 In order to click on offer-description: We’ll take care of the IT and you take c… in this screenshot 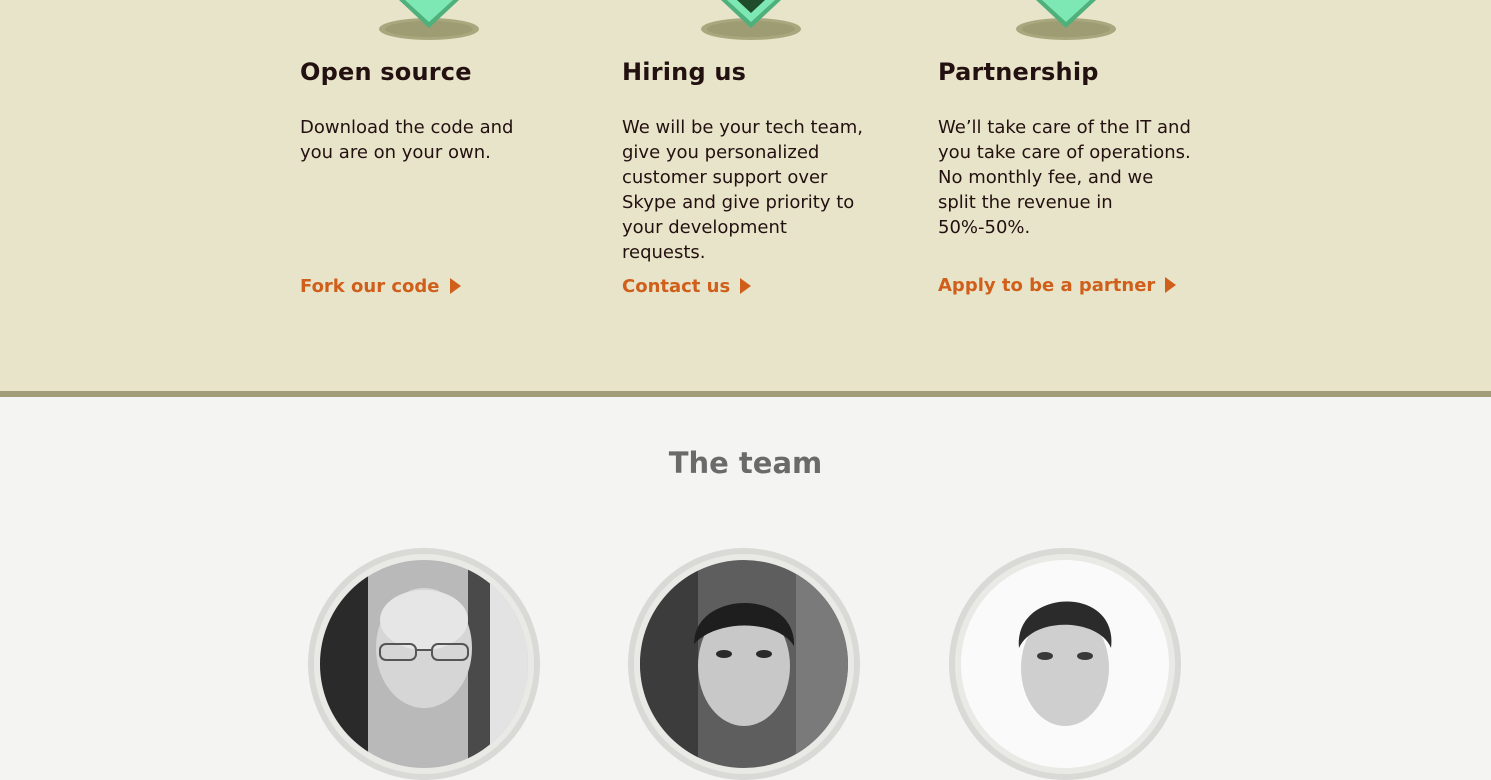, I will do `click(1064, 177)`.